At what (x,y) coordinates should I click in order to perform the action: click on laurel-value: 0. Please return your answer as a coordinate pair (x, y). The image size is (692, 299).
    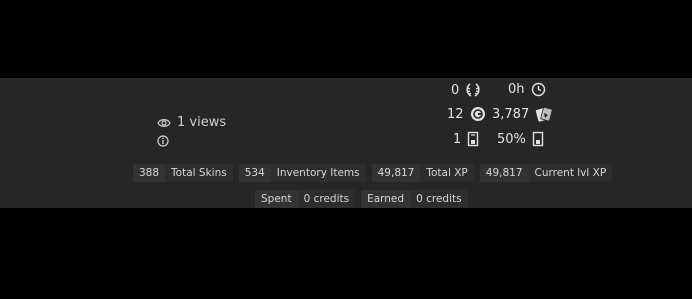
    Looking at the image, I should click on (455, 90).